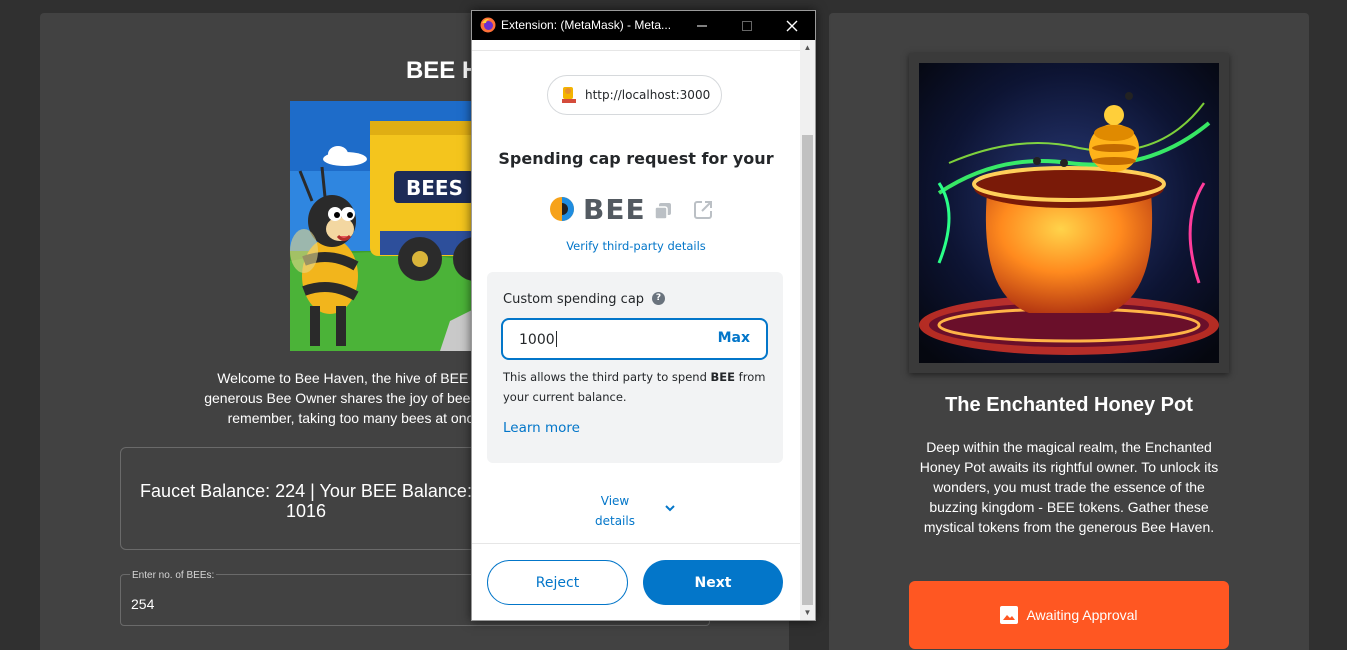  I want to click on text-caret, so click(556, 339).